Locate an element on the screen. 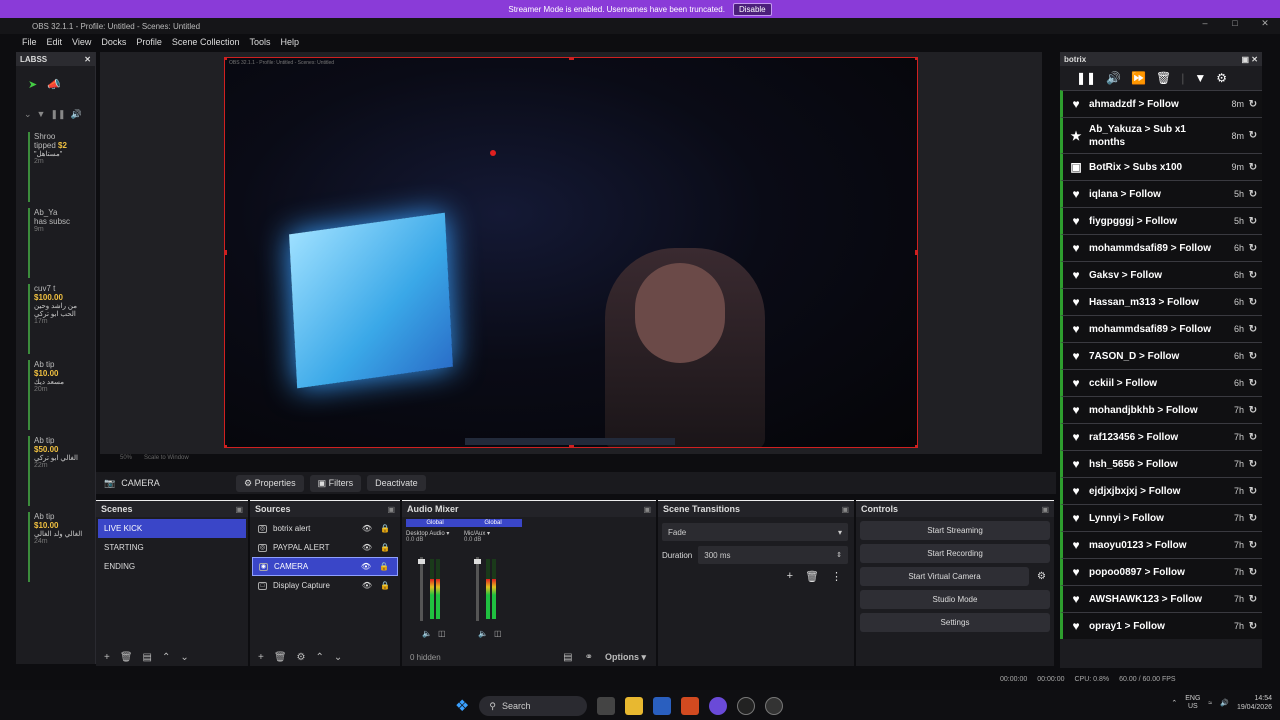 This screenshot has width=1280, height=720. settings-button: Settings is located at coordinates (955, 622).